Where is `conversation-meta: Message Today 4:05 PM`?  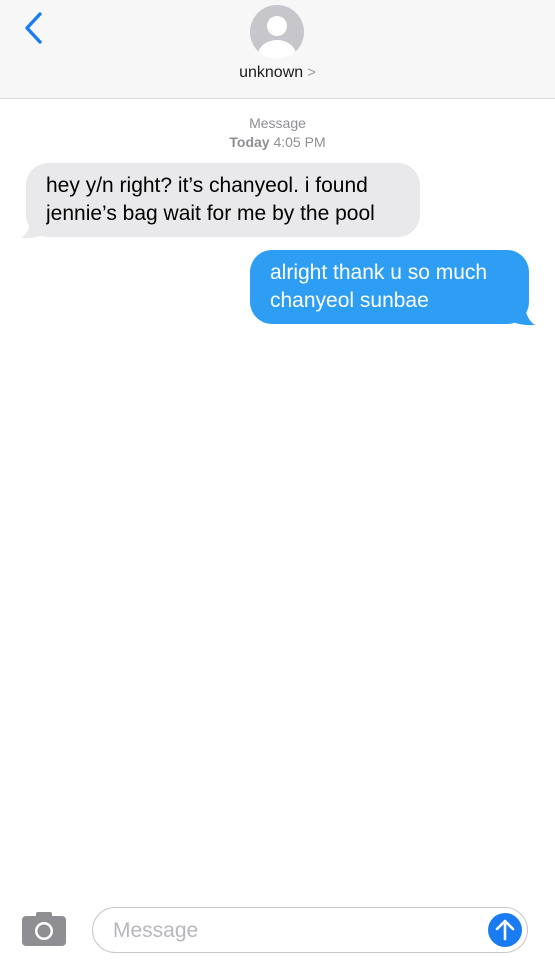 conversation-meta: Message Today 4:05 PM is located at coordinates (277, 133).